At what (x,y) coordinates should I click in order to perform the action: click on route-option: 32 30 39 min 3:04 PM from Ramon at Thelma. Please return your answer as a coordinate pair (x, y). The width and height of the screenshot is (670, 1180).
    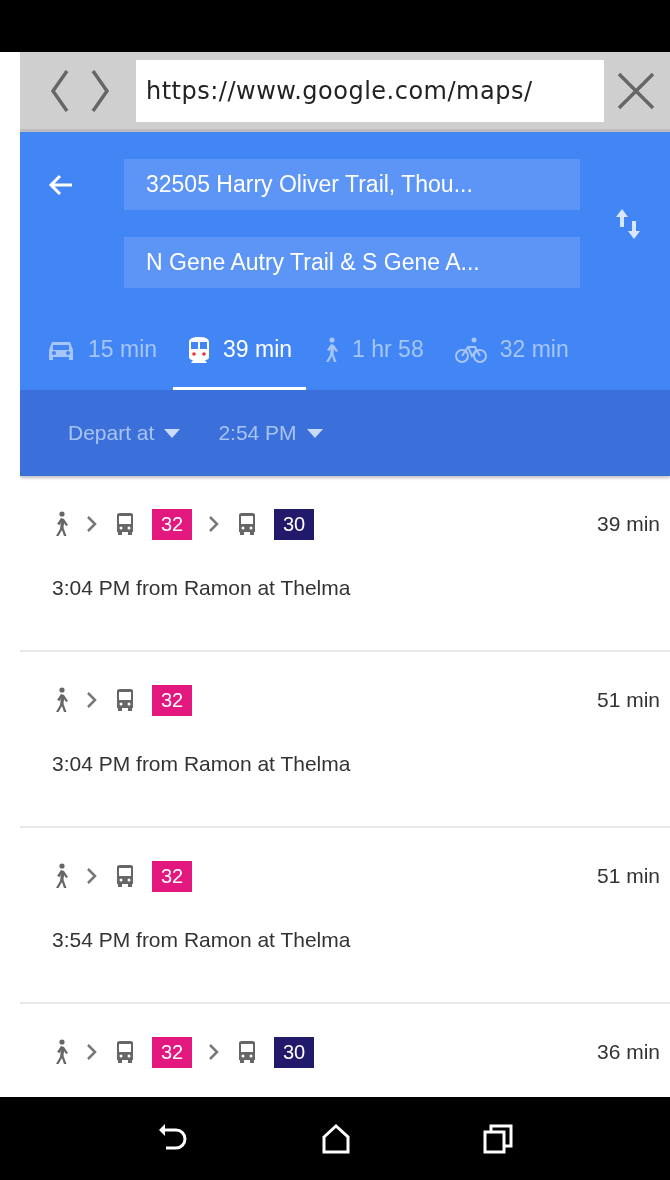
    Looking at the image, I should click on (345, 564).